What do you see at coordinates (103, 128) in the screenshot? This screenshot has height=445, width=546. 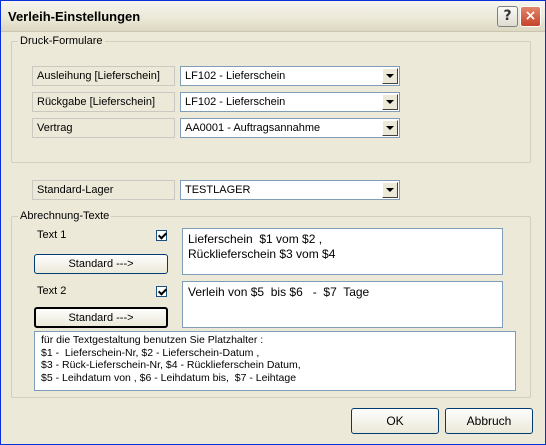 I see `vertrag-label: Vertrag` at bounding box center [103, 128].